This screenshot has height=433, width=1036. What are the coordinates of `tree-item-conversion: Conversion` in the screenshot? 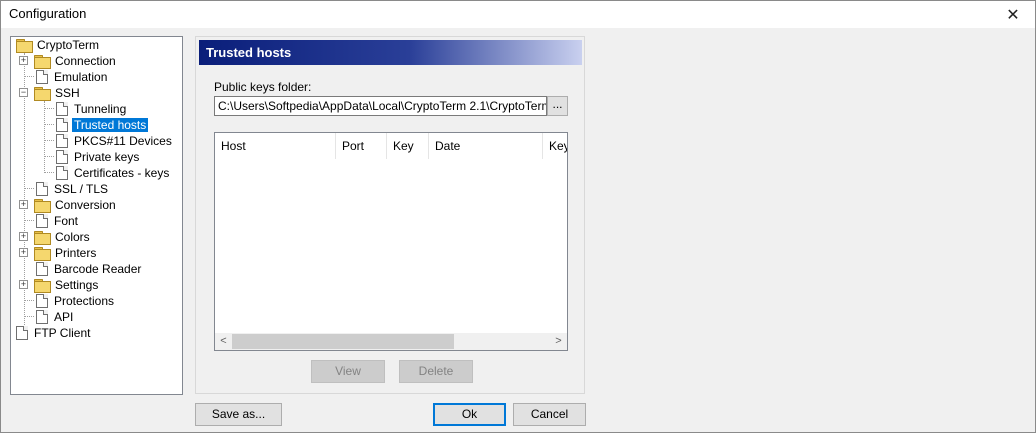 It's located at (76, 205).